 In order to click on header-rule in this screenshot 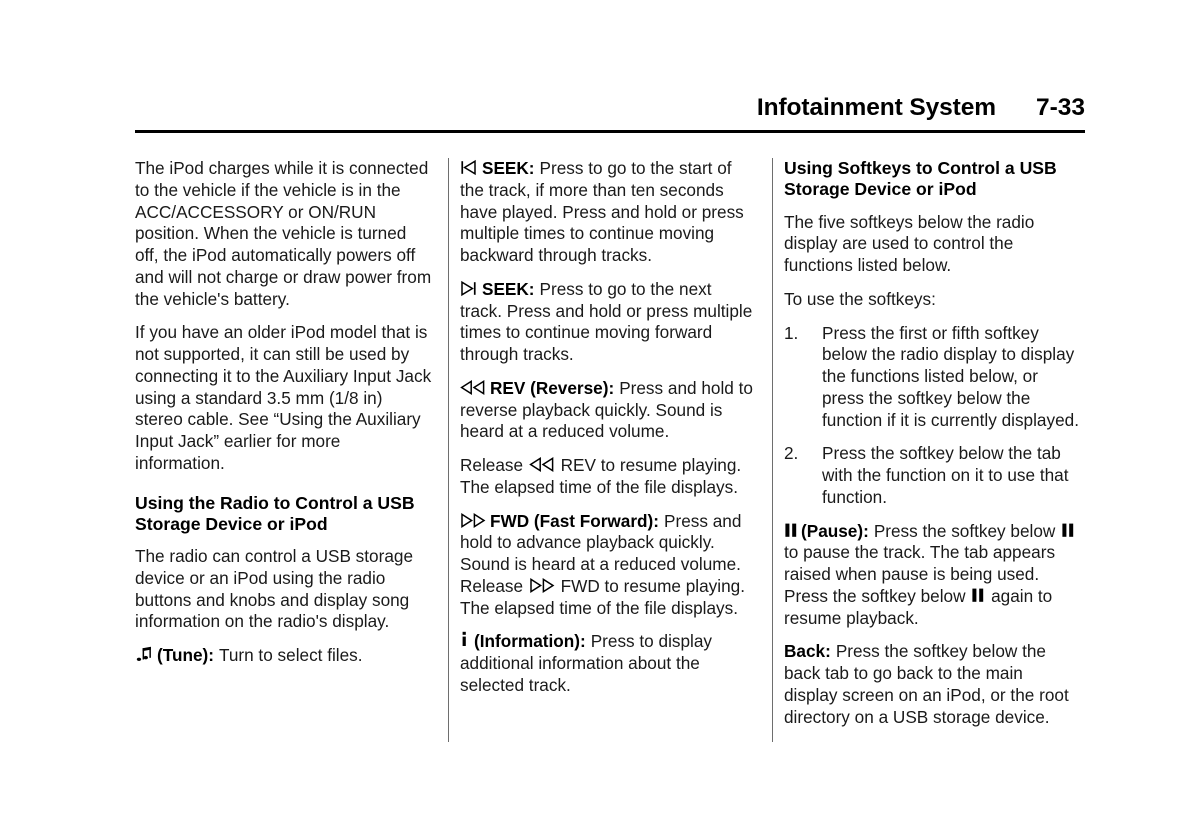, I will do `click(610, 131)`.